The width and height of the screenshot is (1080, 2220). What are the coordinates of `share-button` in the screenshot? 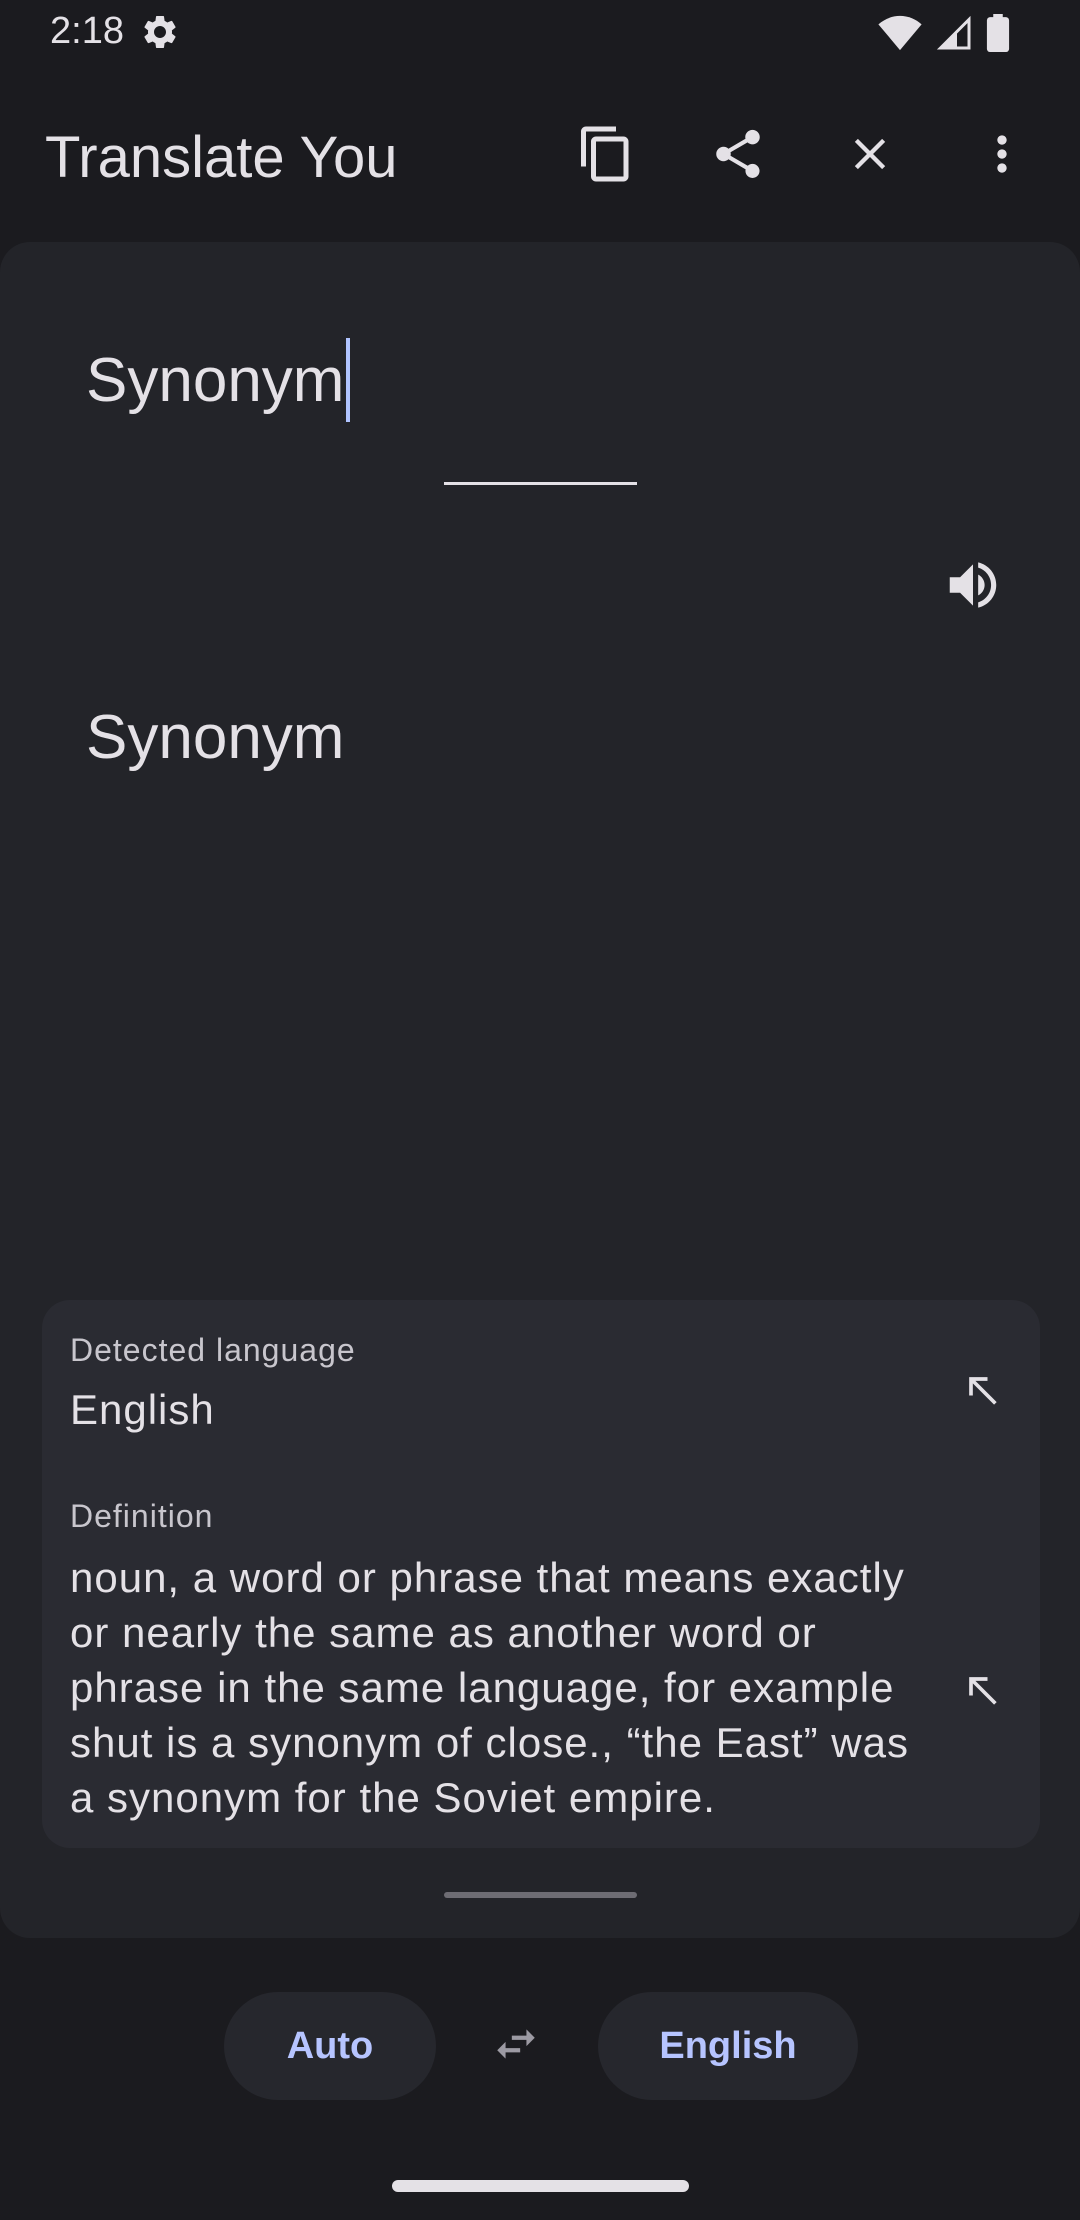 It's located at (738, 156).